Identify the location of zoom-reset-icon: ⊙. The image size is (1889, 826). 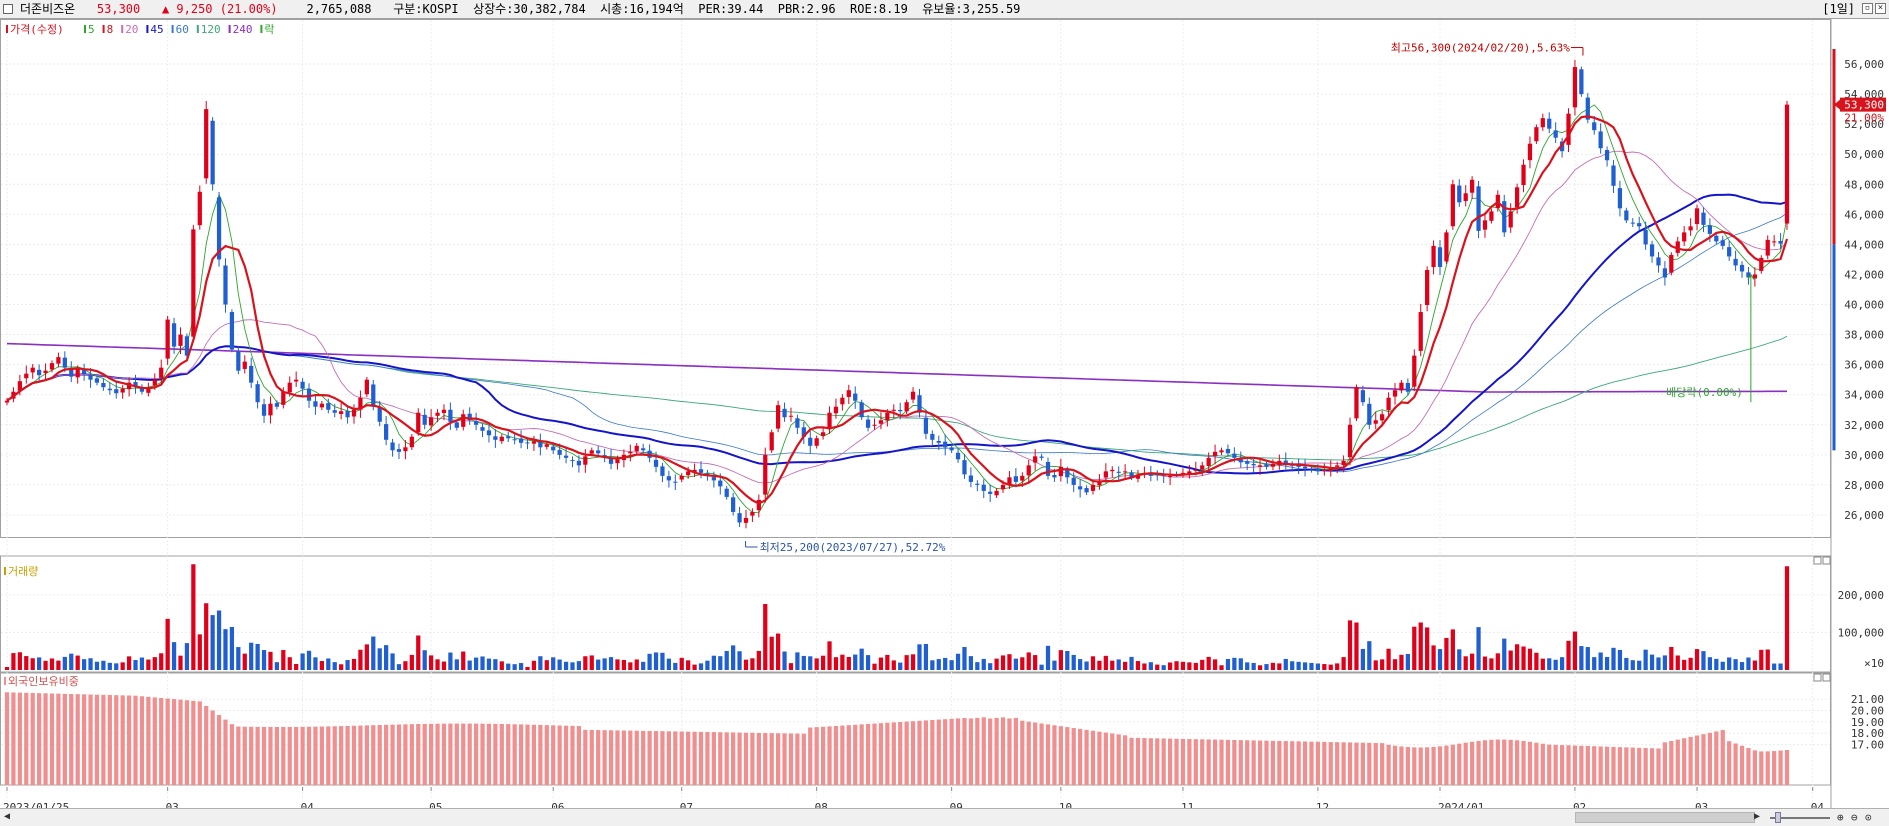
(1868, 817).